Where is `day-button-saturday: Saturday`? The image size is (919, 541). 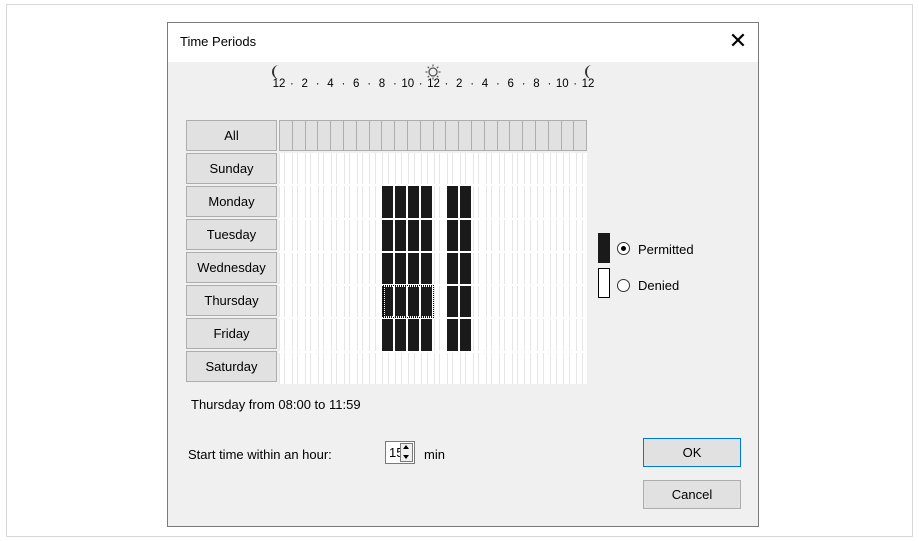 day-button-saturday: Saturday is located at coordinates (231, 366).